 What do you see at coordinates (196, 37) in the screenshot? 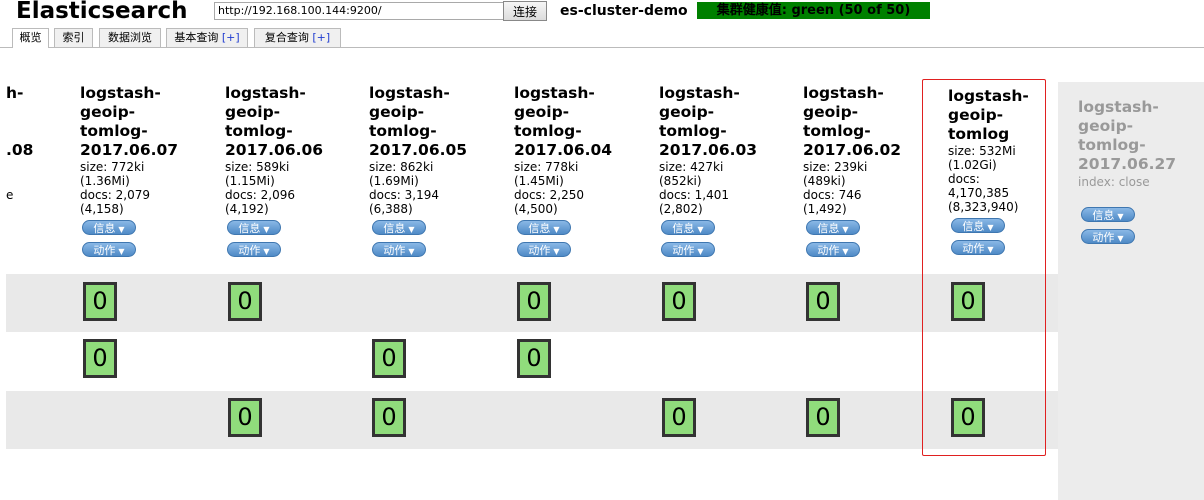
I see `tab-basic-query-label: 基本查询` at bounding box center [196, 37].